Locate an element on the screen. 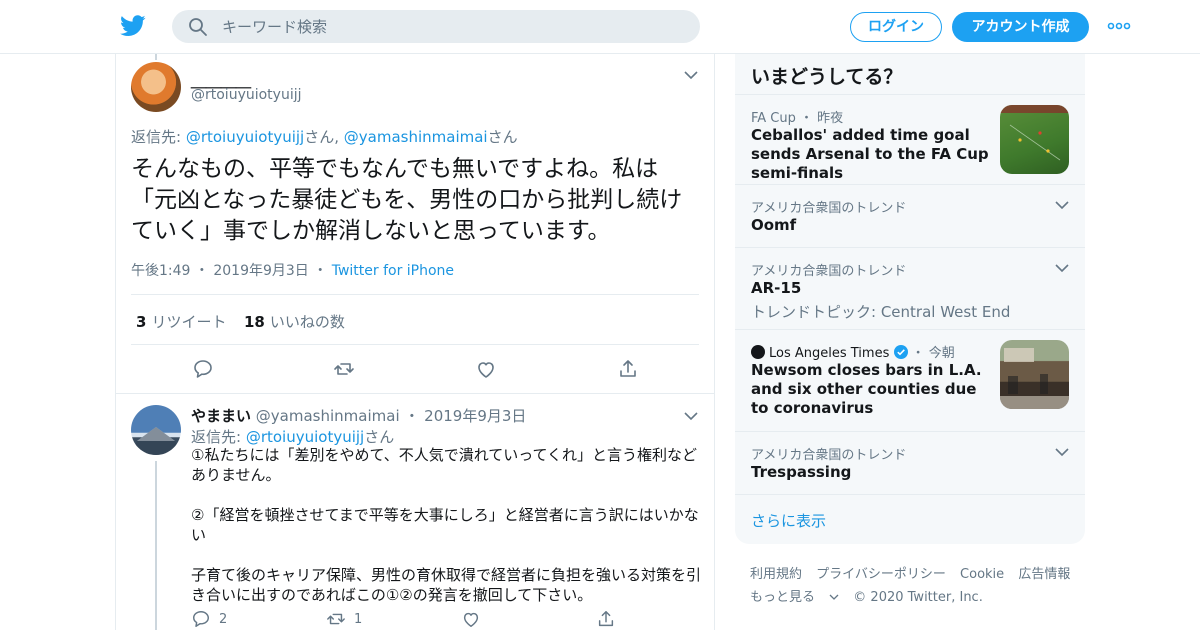 This screenshot has width=1200, height=630. news-source: Los Angeles Times ・ 今朝 is located at coordinates (853, 351).